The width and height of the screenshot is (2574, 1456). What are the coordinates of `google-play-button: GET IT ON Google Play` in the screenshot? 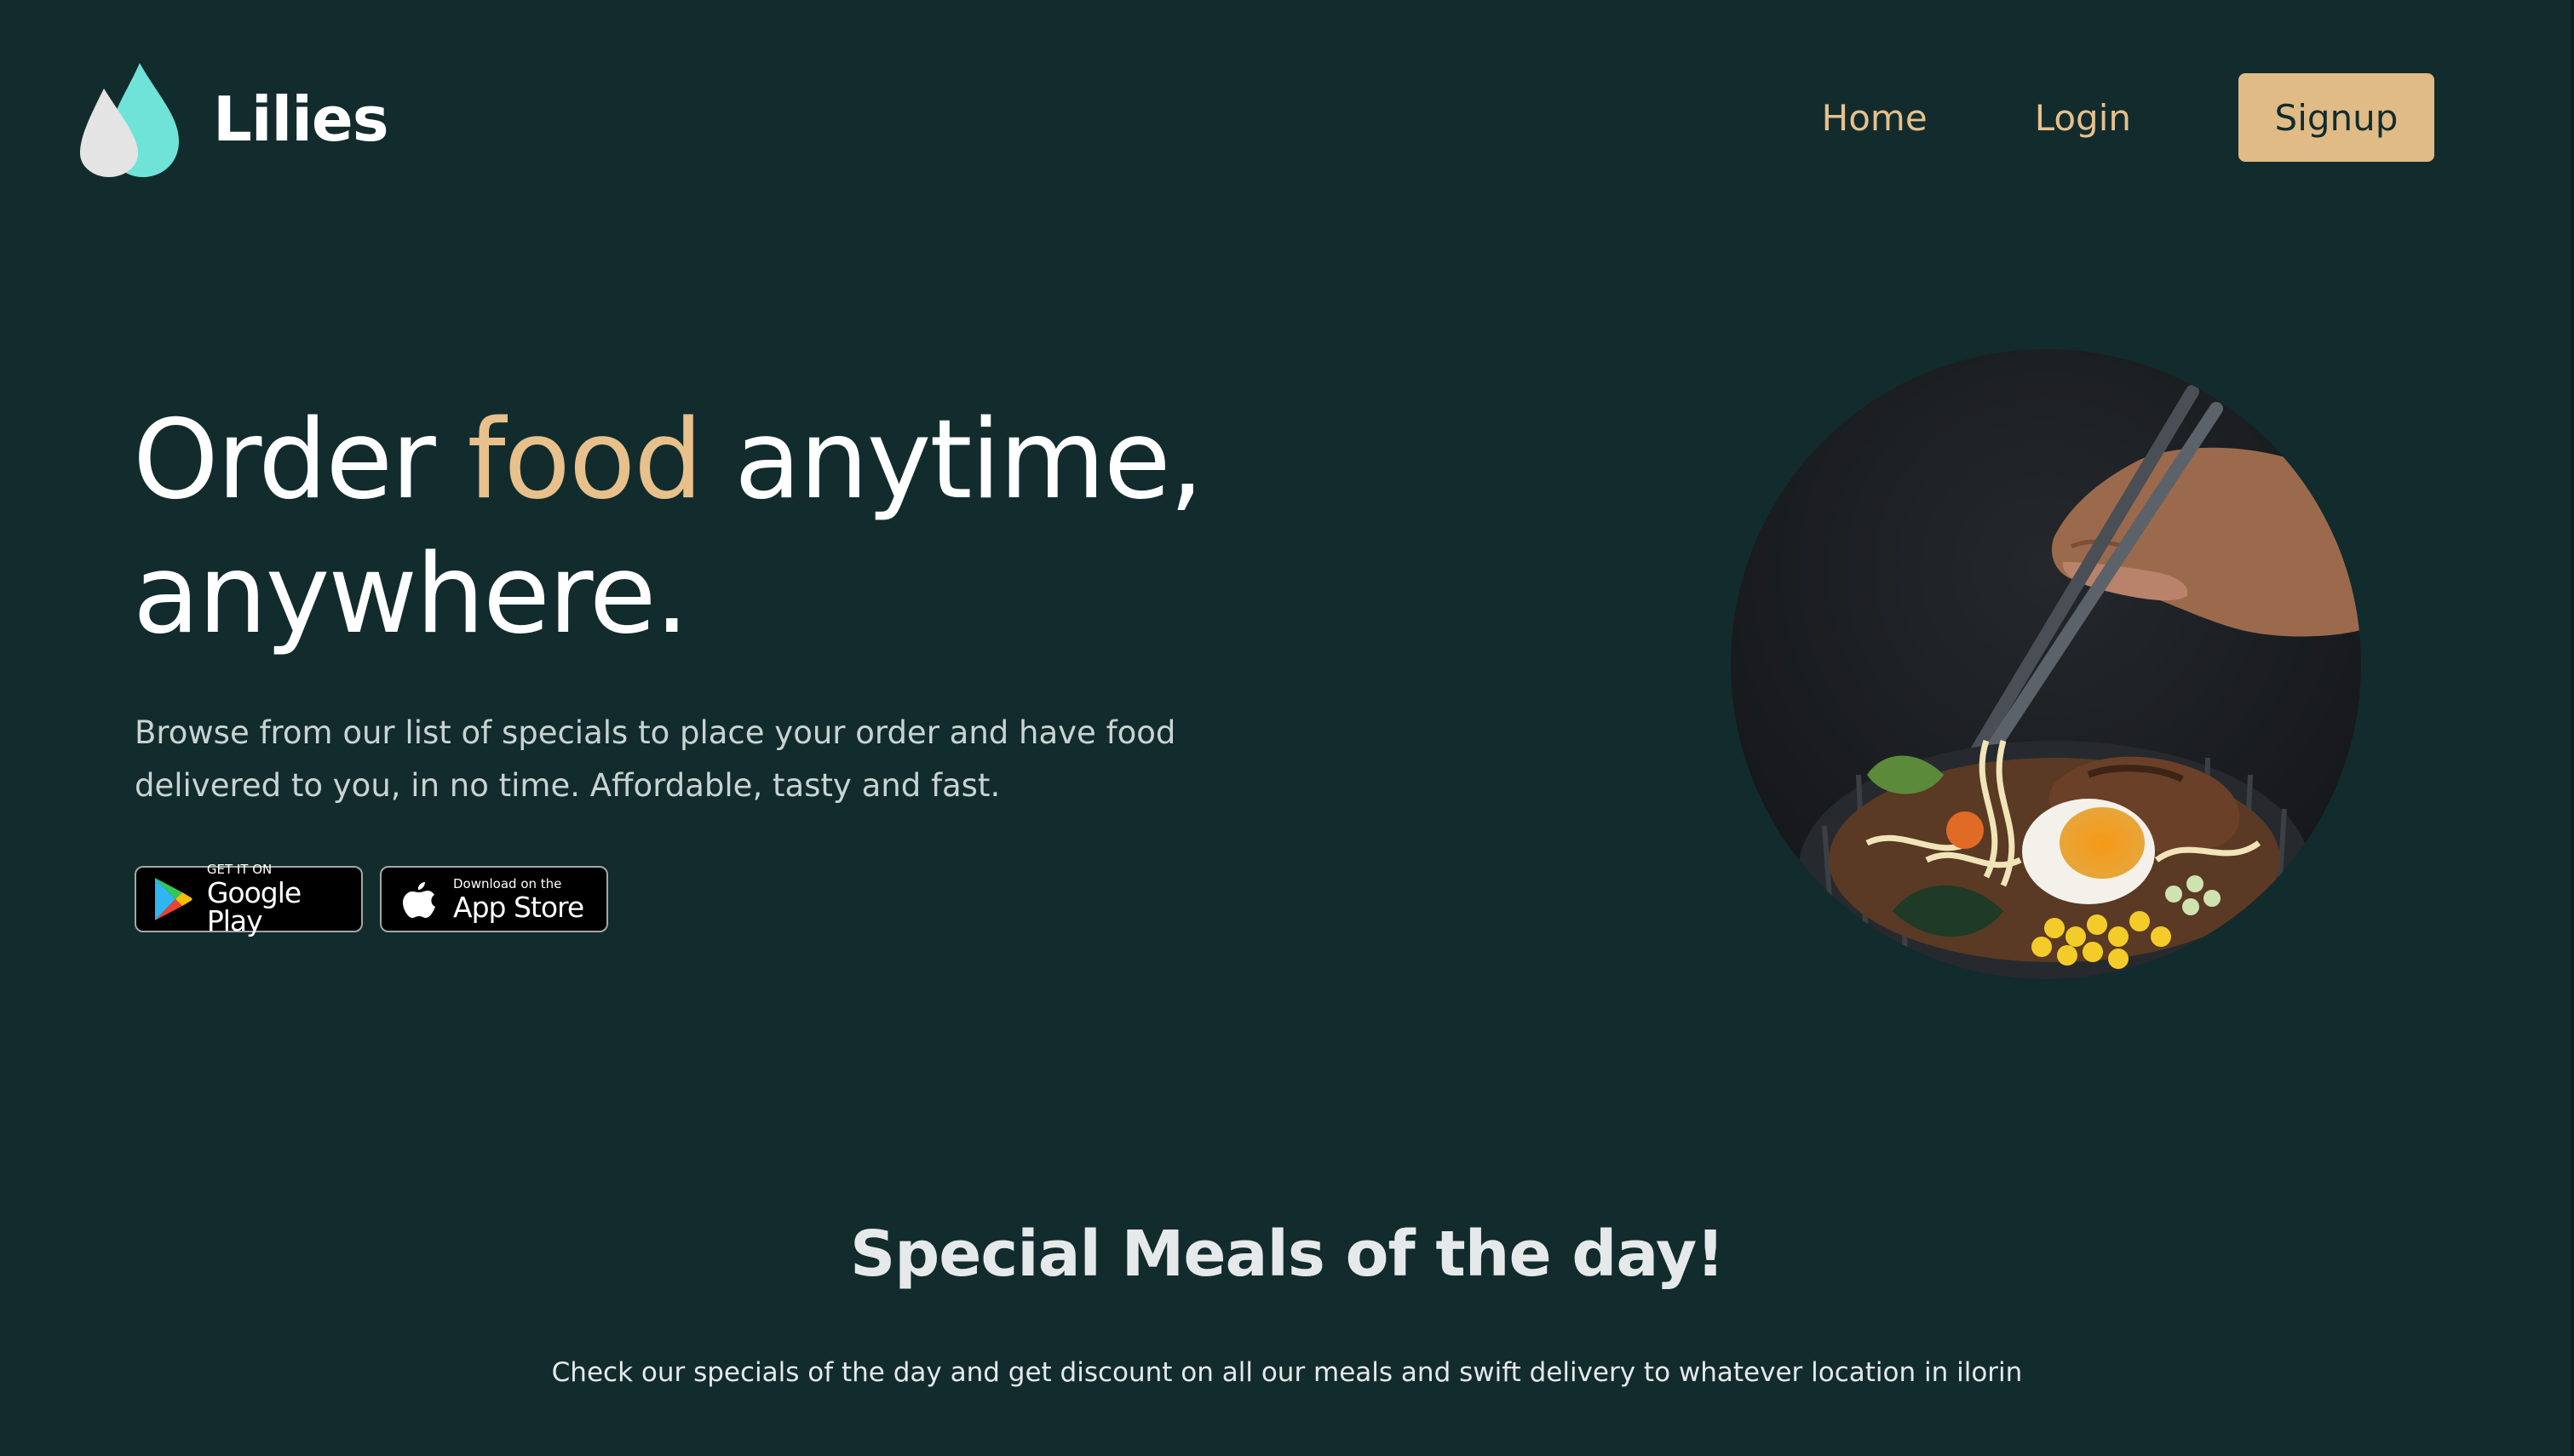 It's located at (249, 900).